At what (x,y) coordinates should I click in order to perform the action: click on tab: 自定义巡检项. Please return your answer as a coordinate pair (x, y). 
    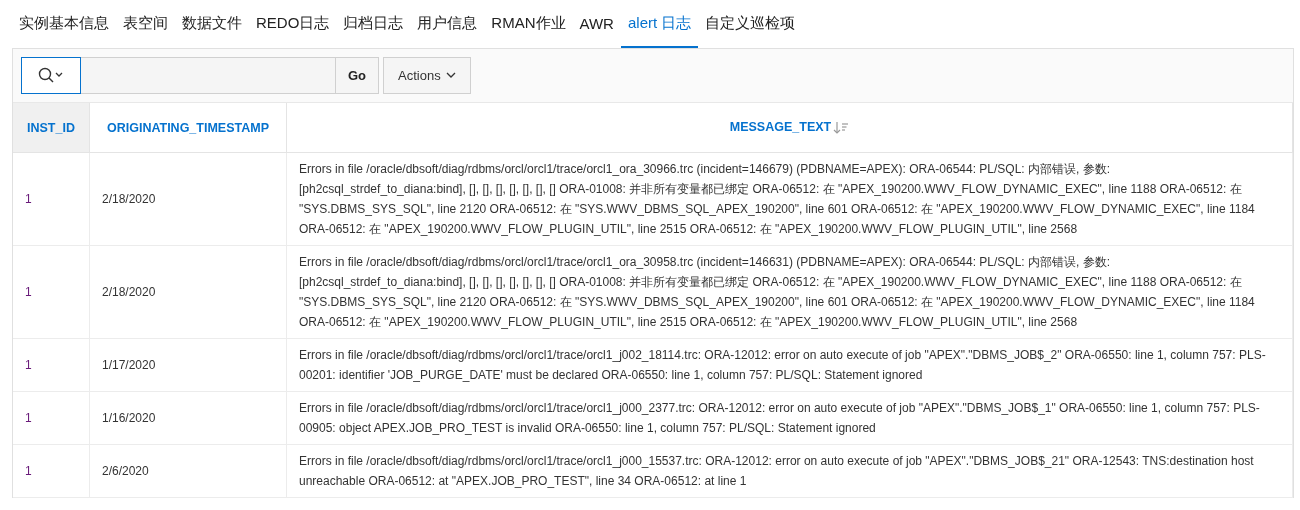
    Looking at the image, I should click on (750, 24).